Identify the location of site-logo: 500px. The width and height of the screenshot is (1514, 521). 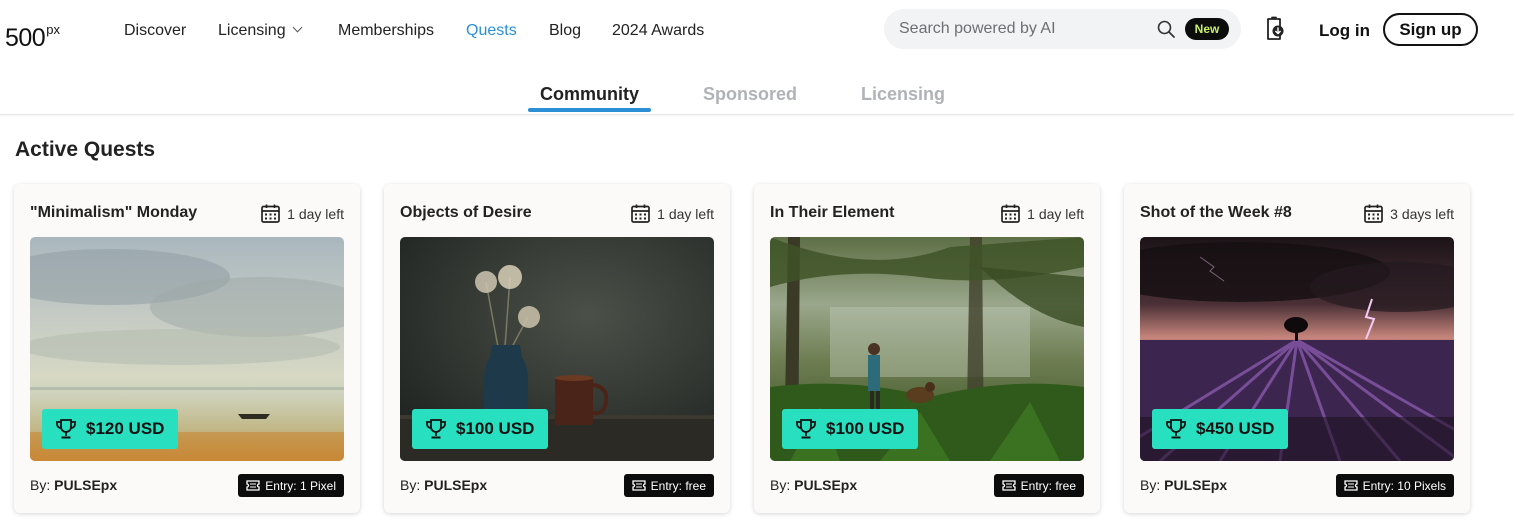
(32, 34).